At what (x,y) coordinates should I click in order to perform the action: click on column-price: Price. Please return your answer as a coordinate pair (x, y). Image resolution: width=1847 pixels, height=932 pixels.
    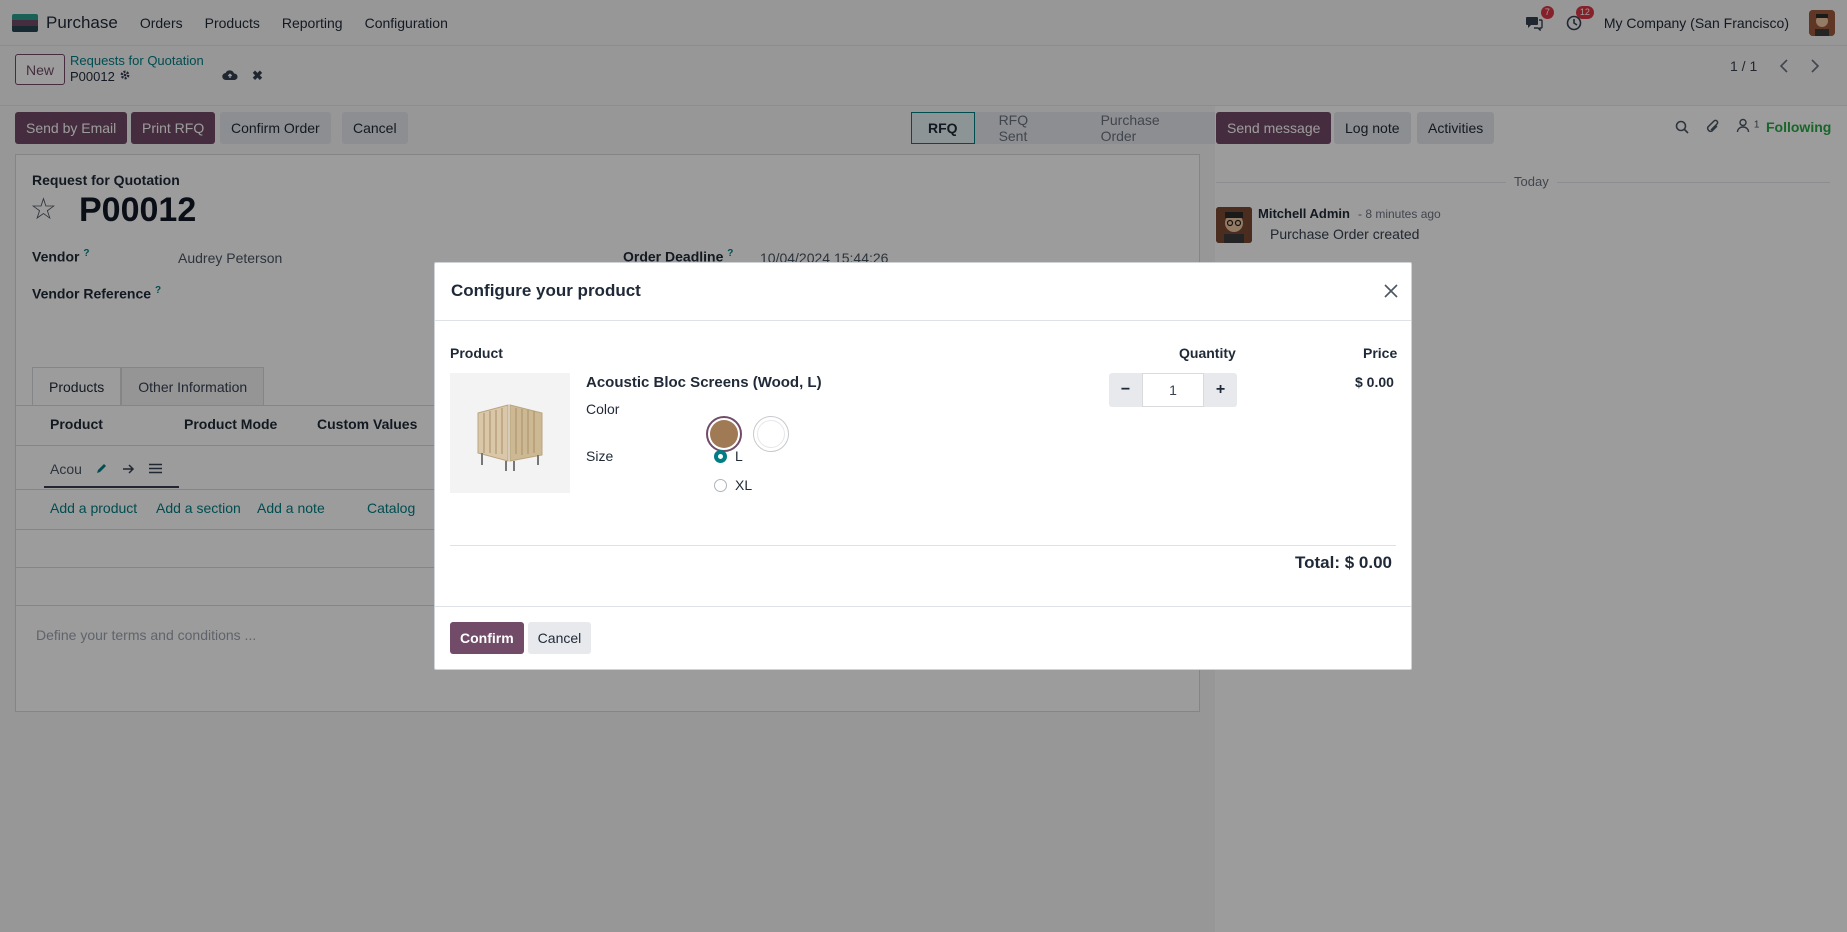
    Looking at the image, I should click on (1380, 353).